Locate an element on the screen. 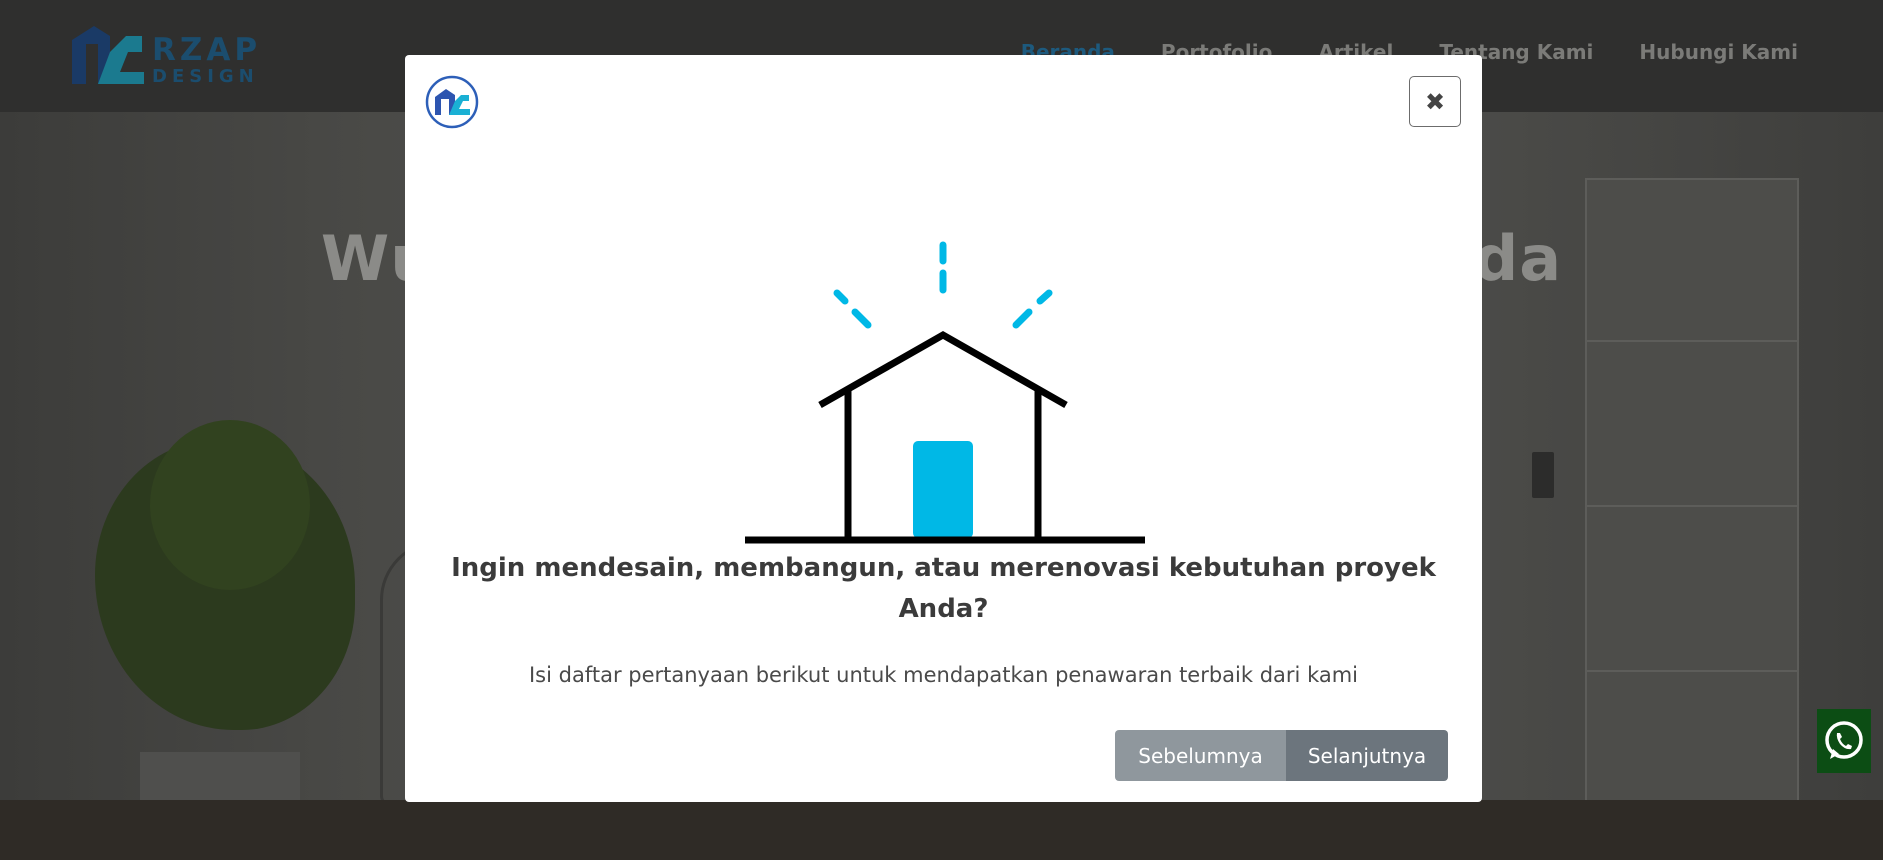 This screenshot has height=860, width=1883. next-button: Selanjutnya is located at coordinates (1367, 755).